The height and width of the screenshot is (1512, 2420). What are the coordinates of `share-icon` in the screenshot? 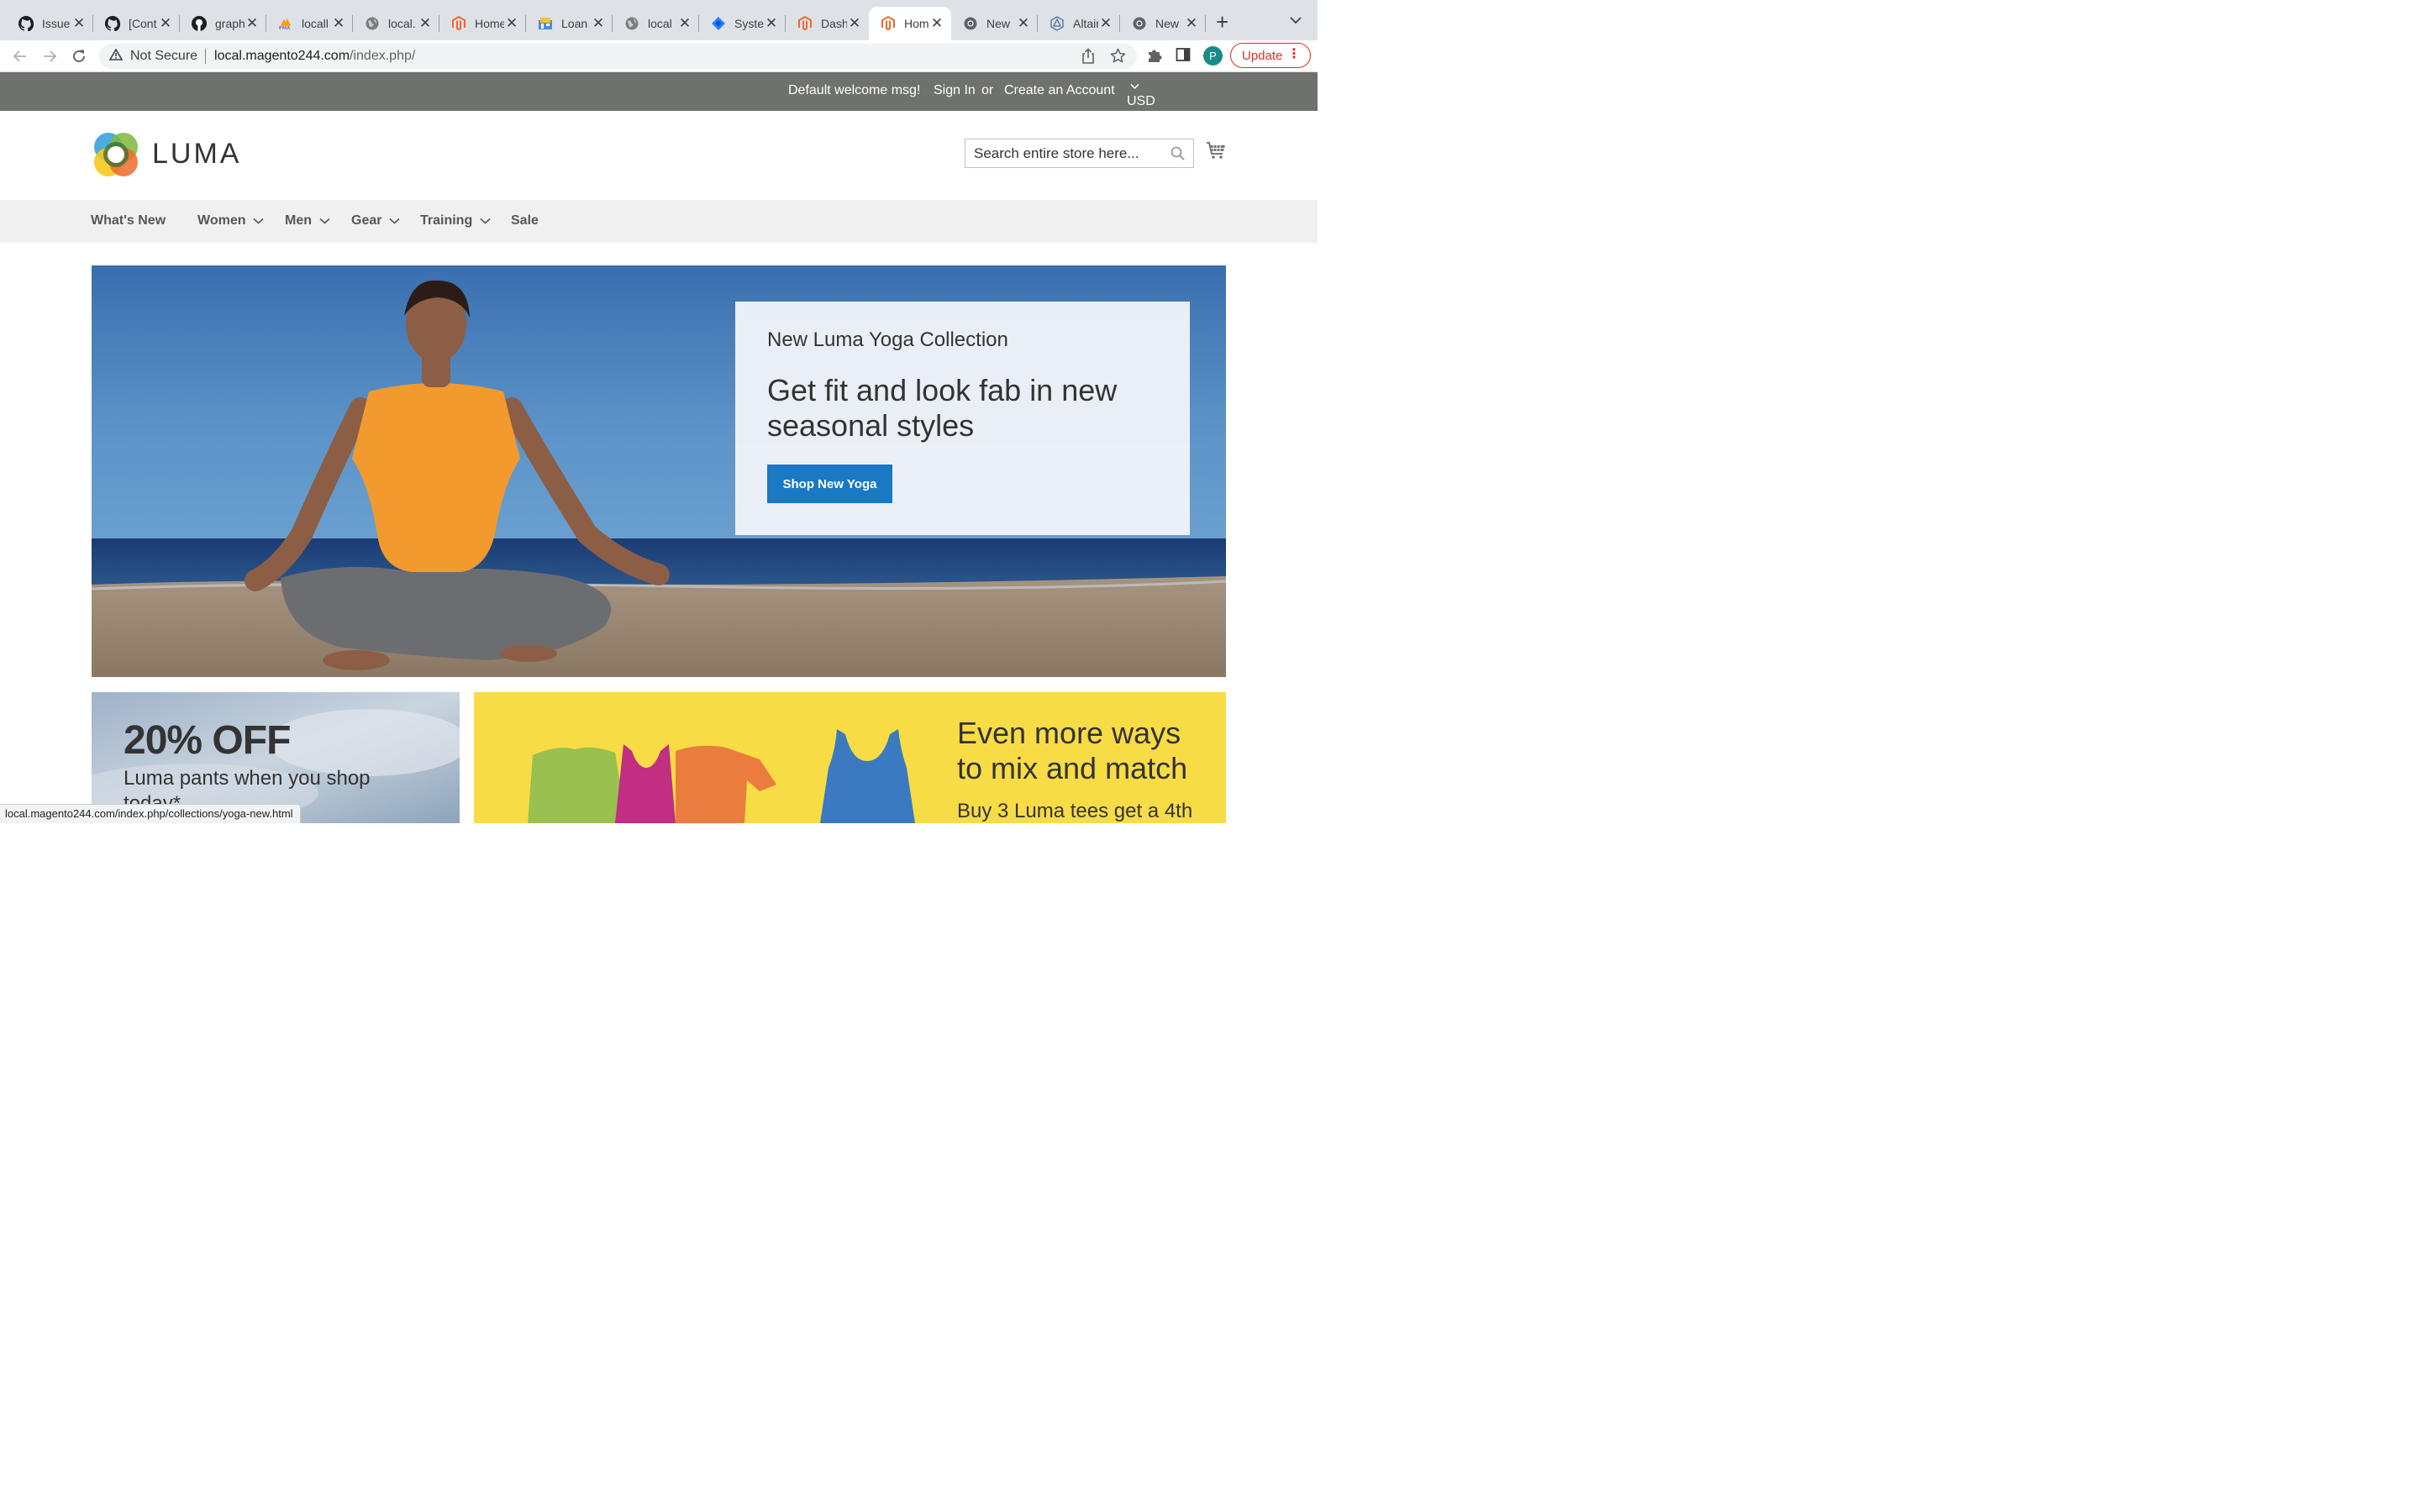 It's located at (1088, 58).